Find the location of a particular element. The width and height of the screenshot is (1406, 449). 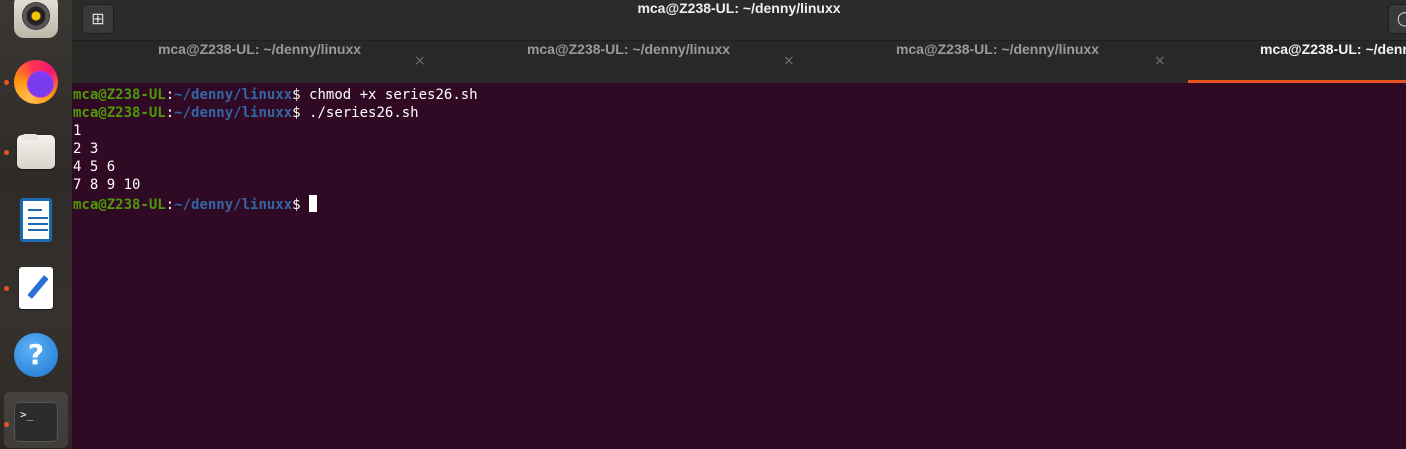

text-cursor is located at coordinates (313, 203).